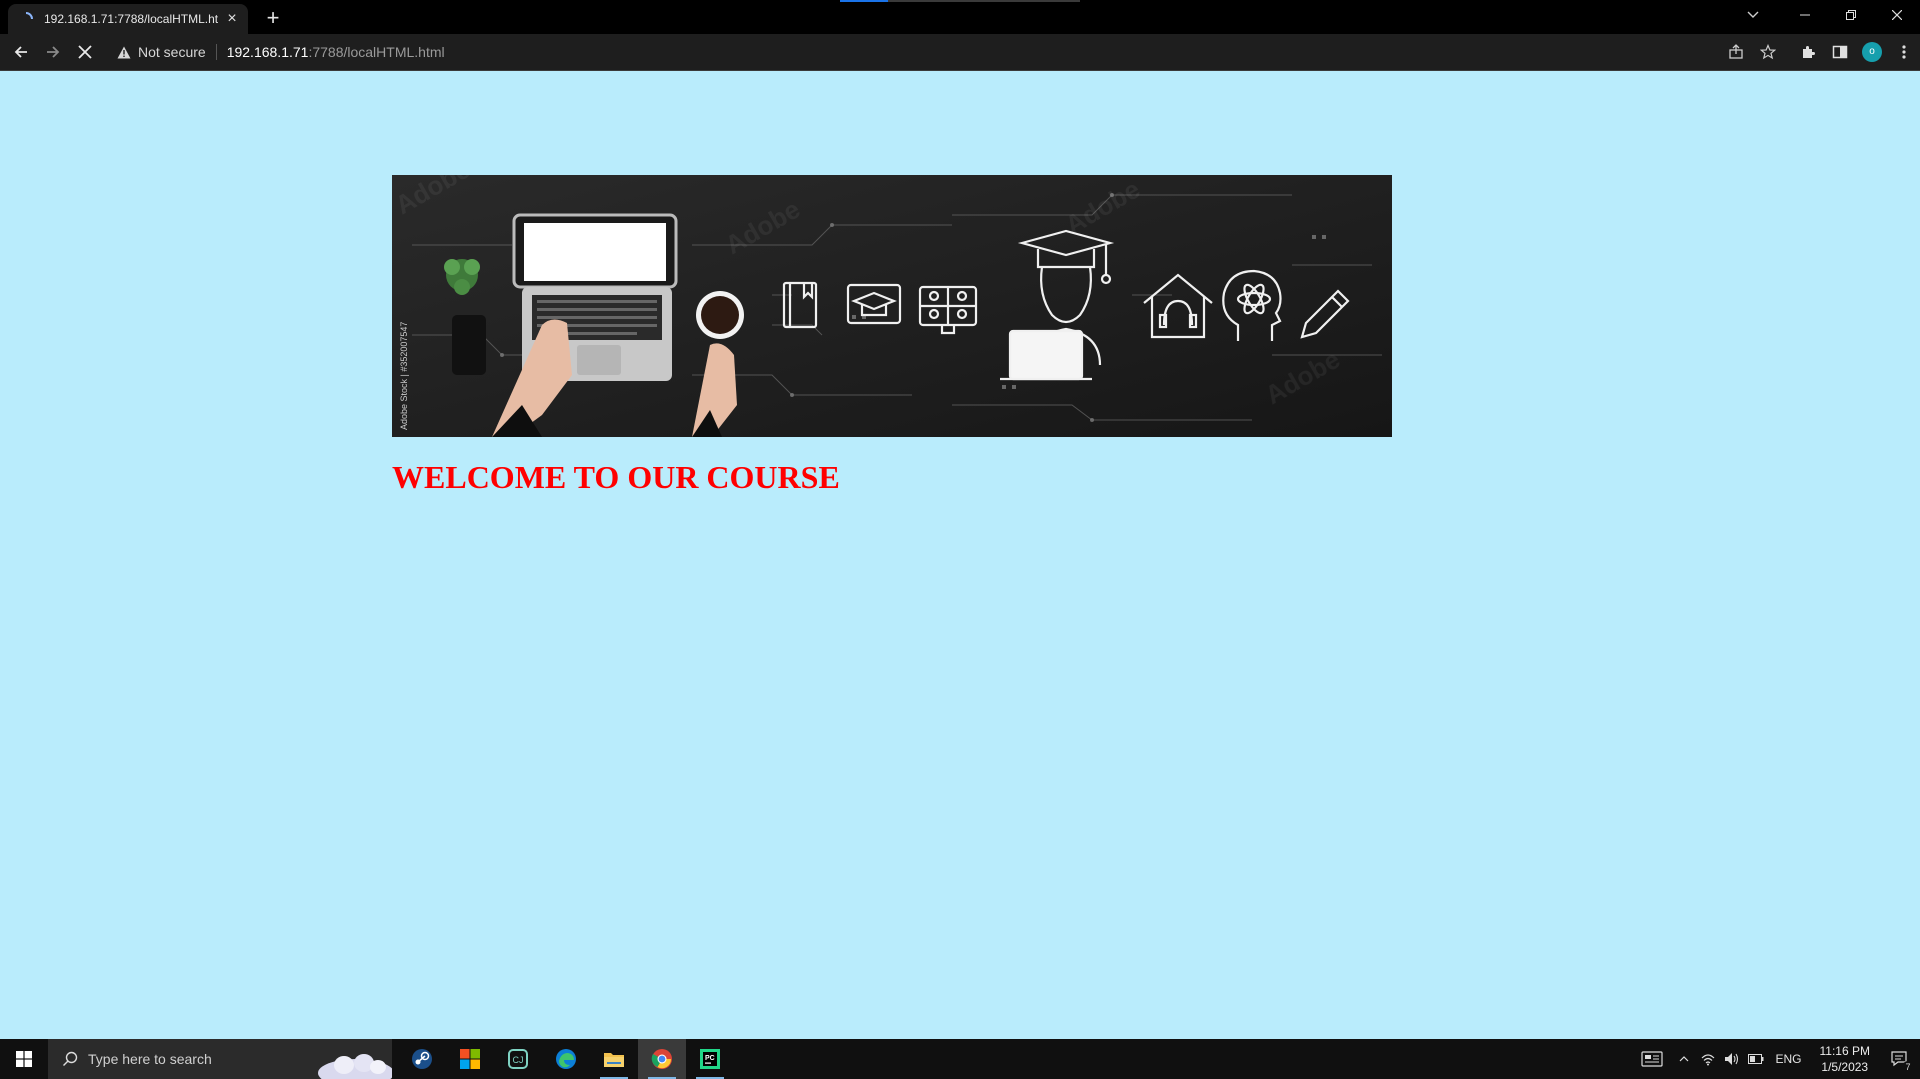  What do you see at coordinates (1900, 1059) in the screenshot?
I see `notification-center-button: 7` at bounding box center [1900, 1059].